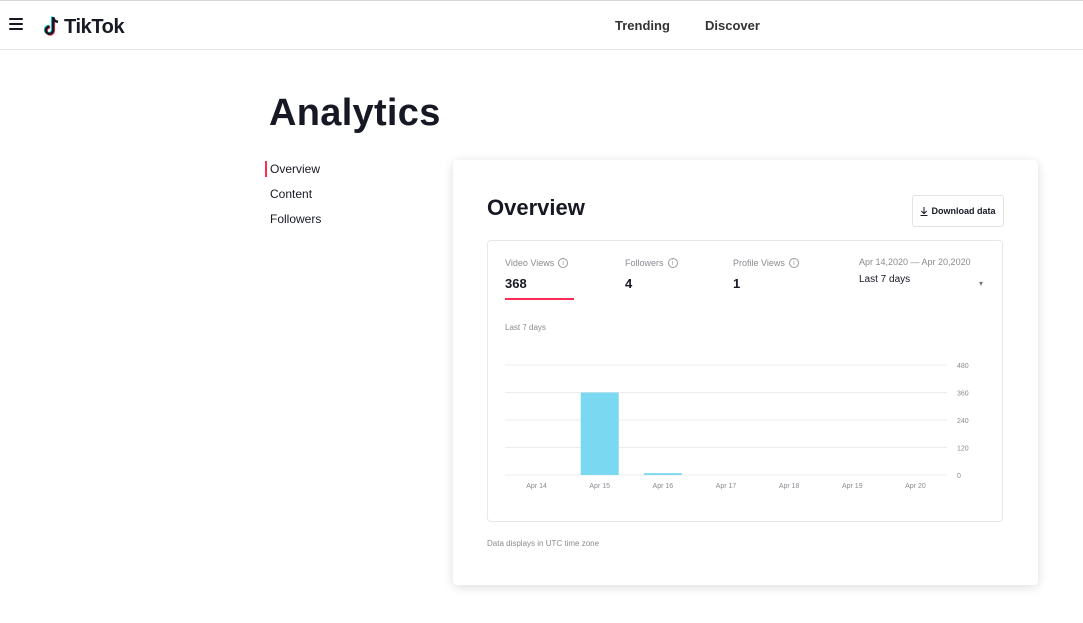  What do you see at coordinates (959, 476) in the screenshot?
I see `y-tick-label: 0` at bounding box center [959, 476].